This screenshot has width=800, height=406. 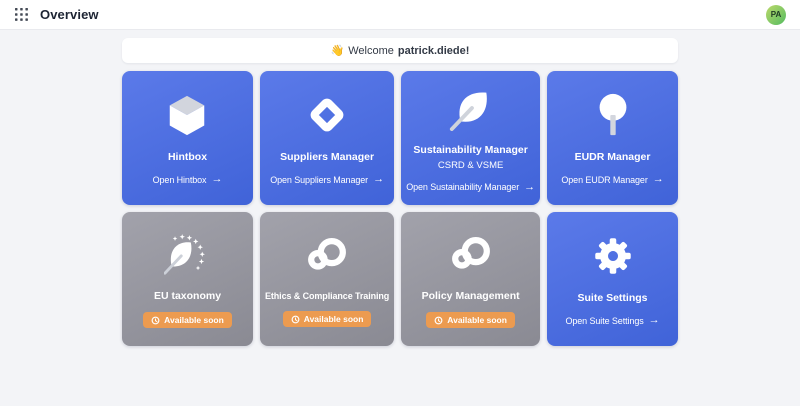 I want to click on apps-grid-icon, so click(x=21, y=14).